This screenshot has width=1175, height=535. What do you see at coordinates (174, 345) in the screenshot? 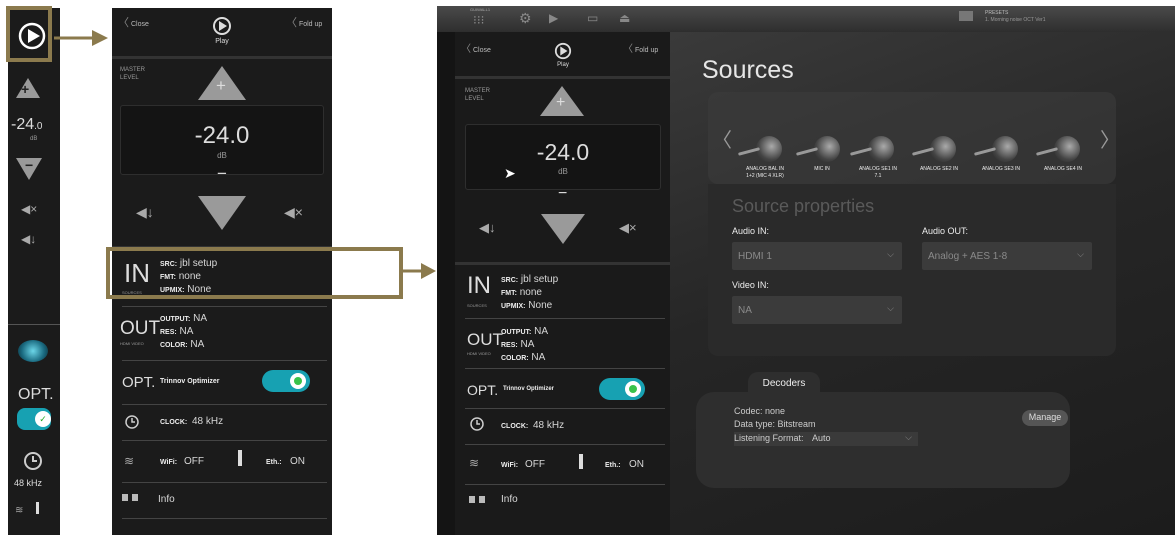
I see `color-label: COLOR:` at bounding box center [174, 345].